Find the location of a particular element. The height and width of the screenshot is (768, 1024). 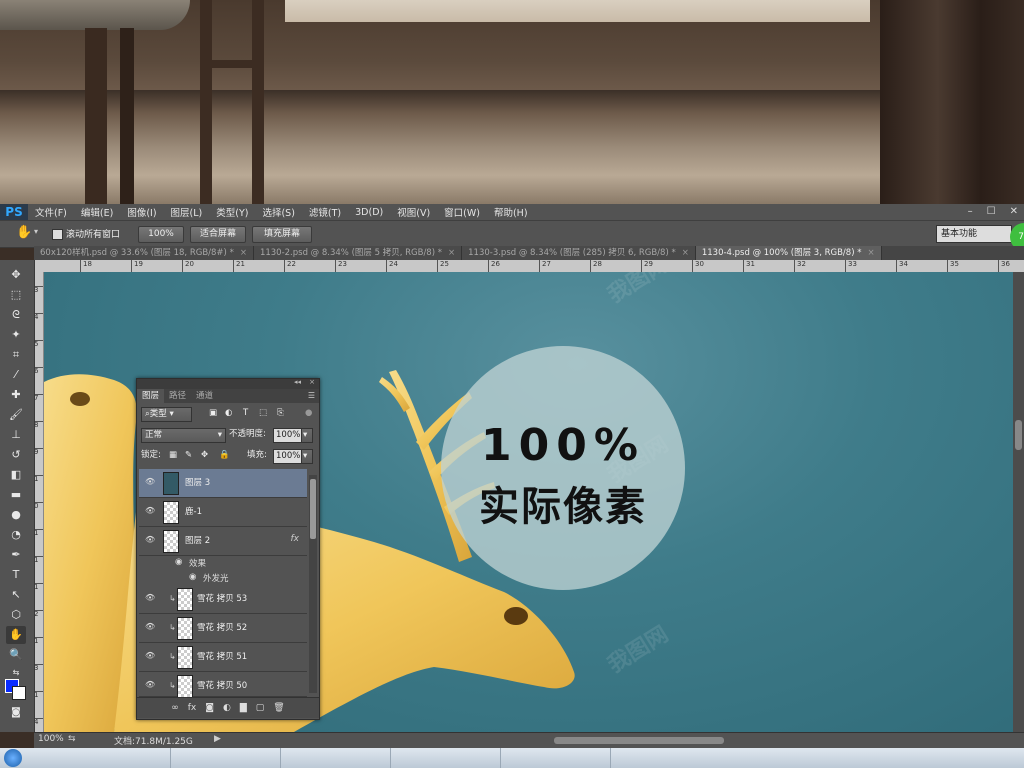

link-layers-icon: ∞ is located at coordinates (175, 708).